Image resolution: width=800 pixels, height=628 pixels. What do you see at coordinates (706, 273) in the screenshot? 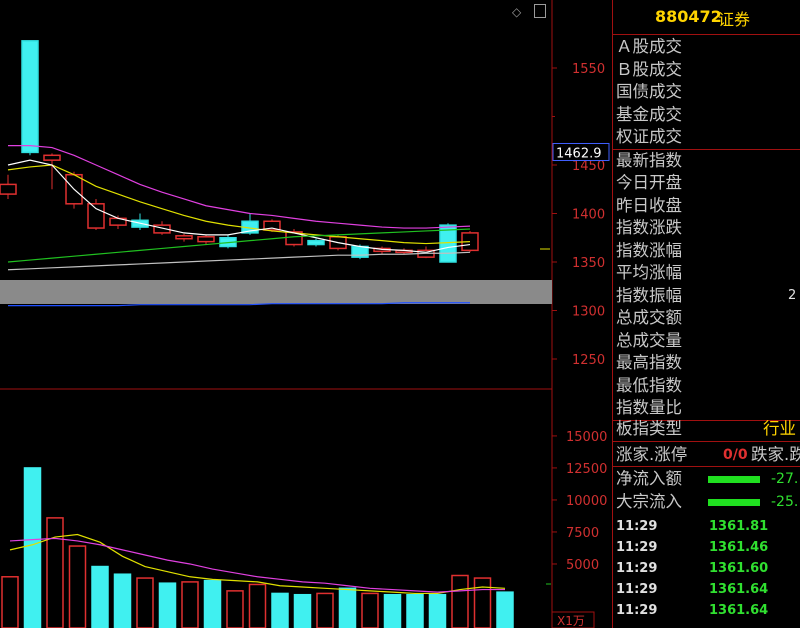
I see `stat-row: 平均涨幅` at bounding box center [706, 273].